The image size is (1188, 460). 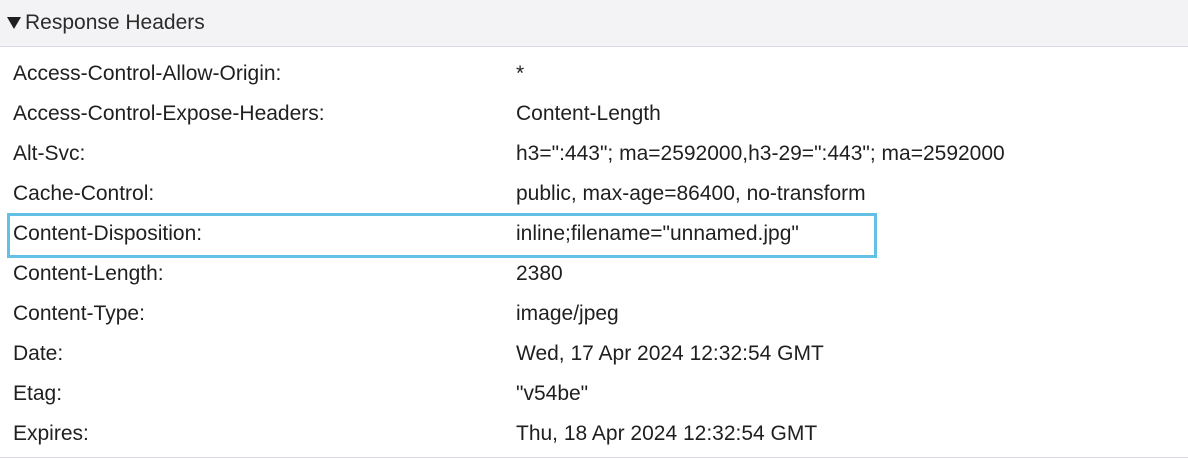 What do you see at coordinates (588, 113) in the screenshot?
I see `header-value: Content-Length` at bounding box center [588, 113].